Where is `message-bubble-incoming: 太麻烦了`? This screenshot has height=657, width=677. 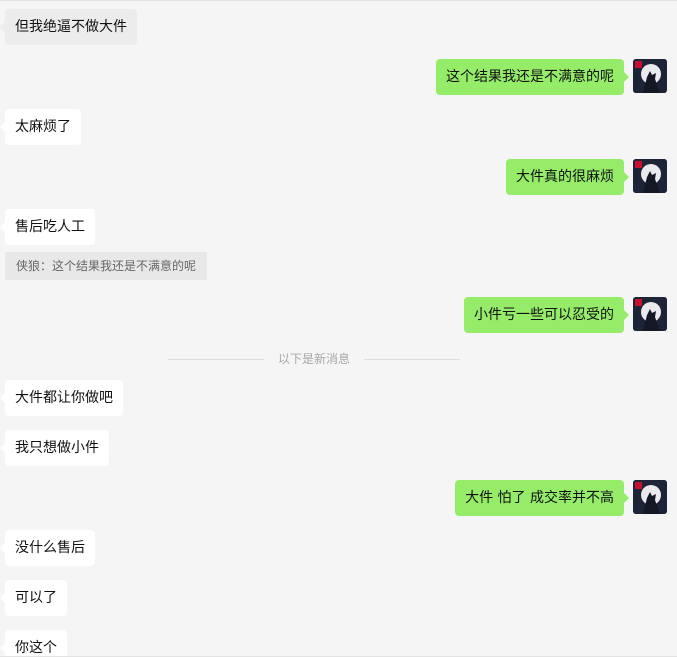
message-bubble-incoming: 太麻烦了 is located at coordinates (40, 127).